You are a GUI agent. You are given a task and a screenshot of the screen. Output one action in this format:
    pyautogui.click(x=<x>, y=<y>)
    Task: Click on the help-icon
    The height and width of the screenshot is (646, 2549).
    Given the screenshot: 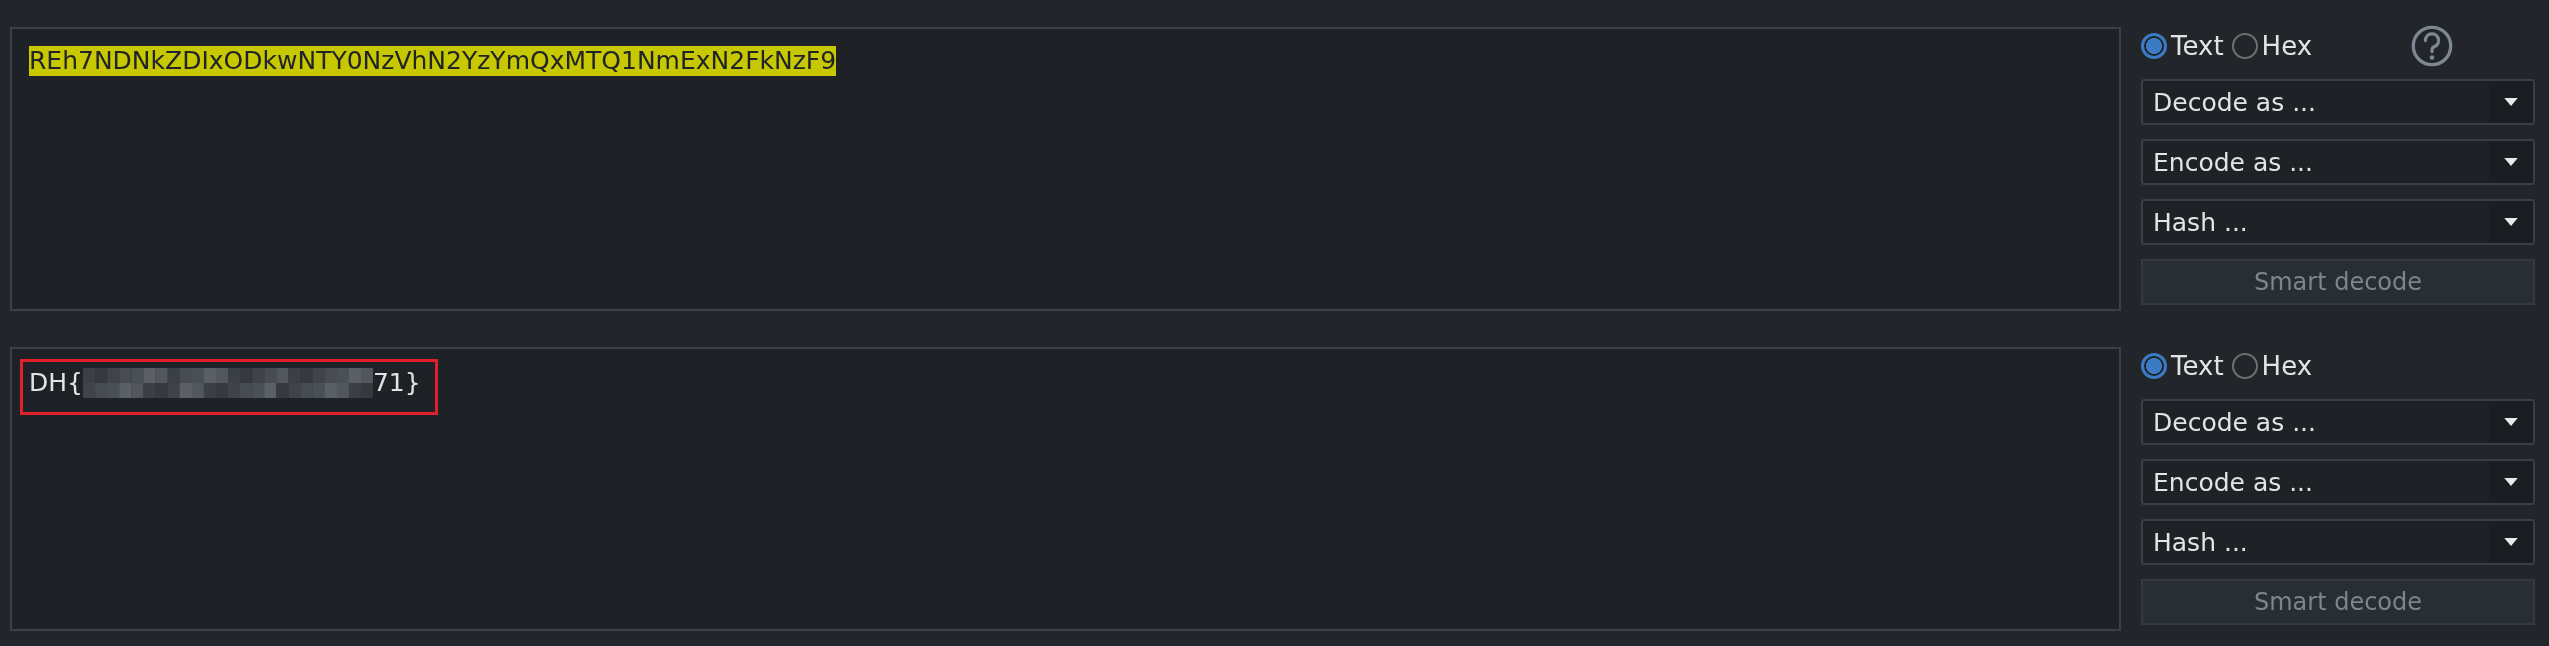 What is the action you would take?
    pyautogui.click(x=2432, y=46)
    